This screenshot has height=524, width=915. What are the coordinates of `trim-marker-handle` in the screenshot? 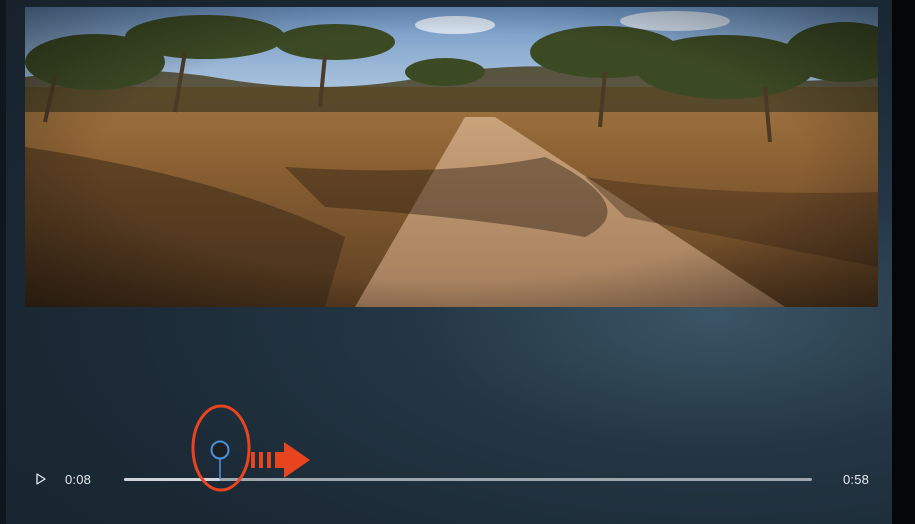 It's located at (220, 460).